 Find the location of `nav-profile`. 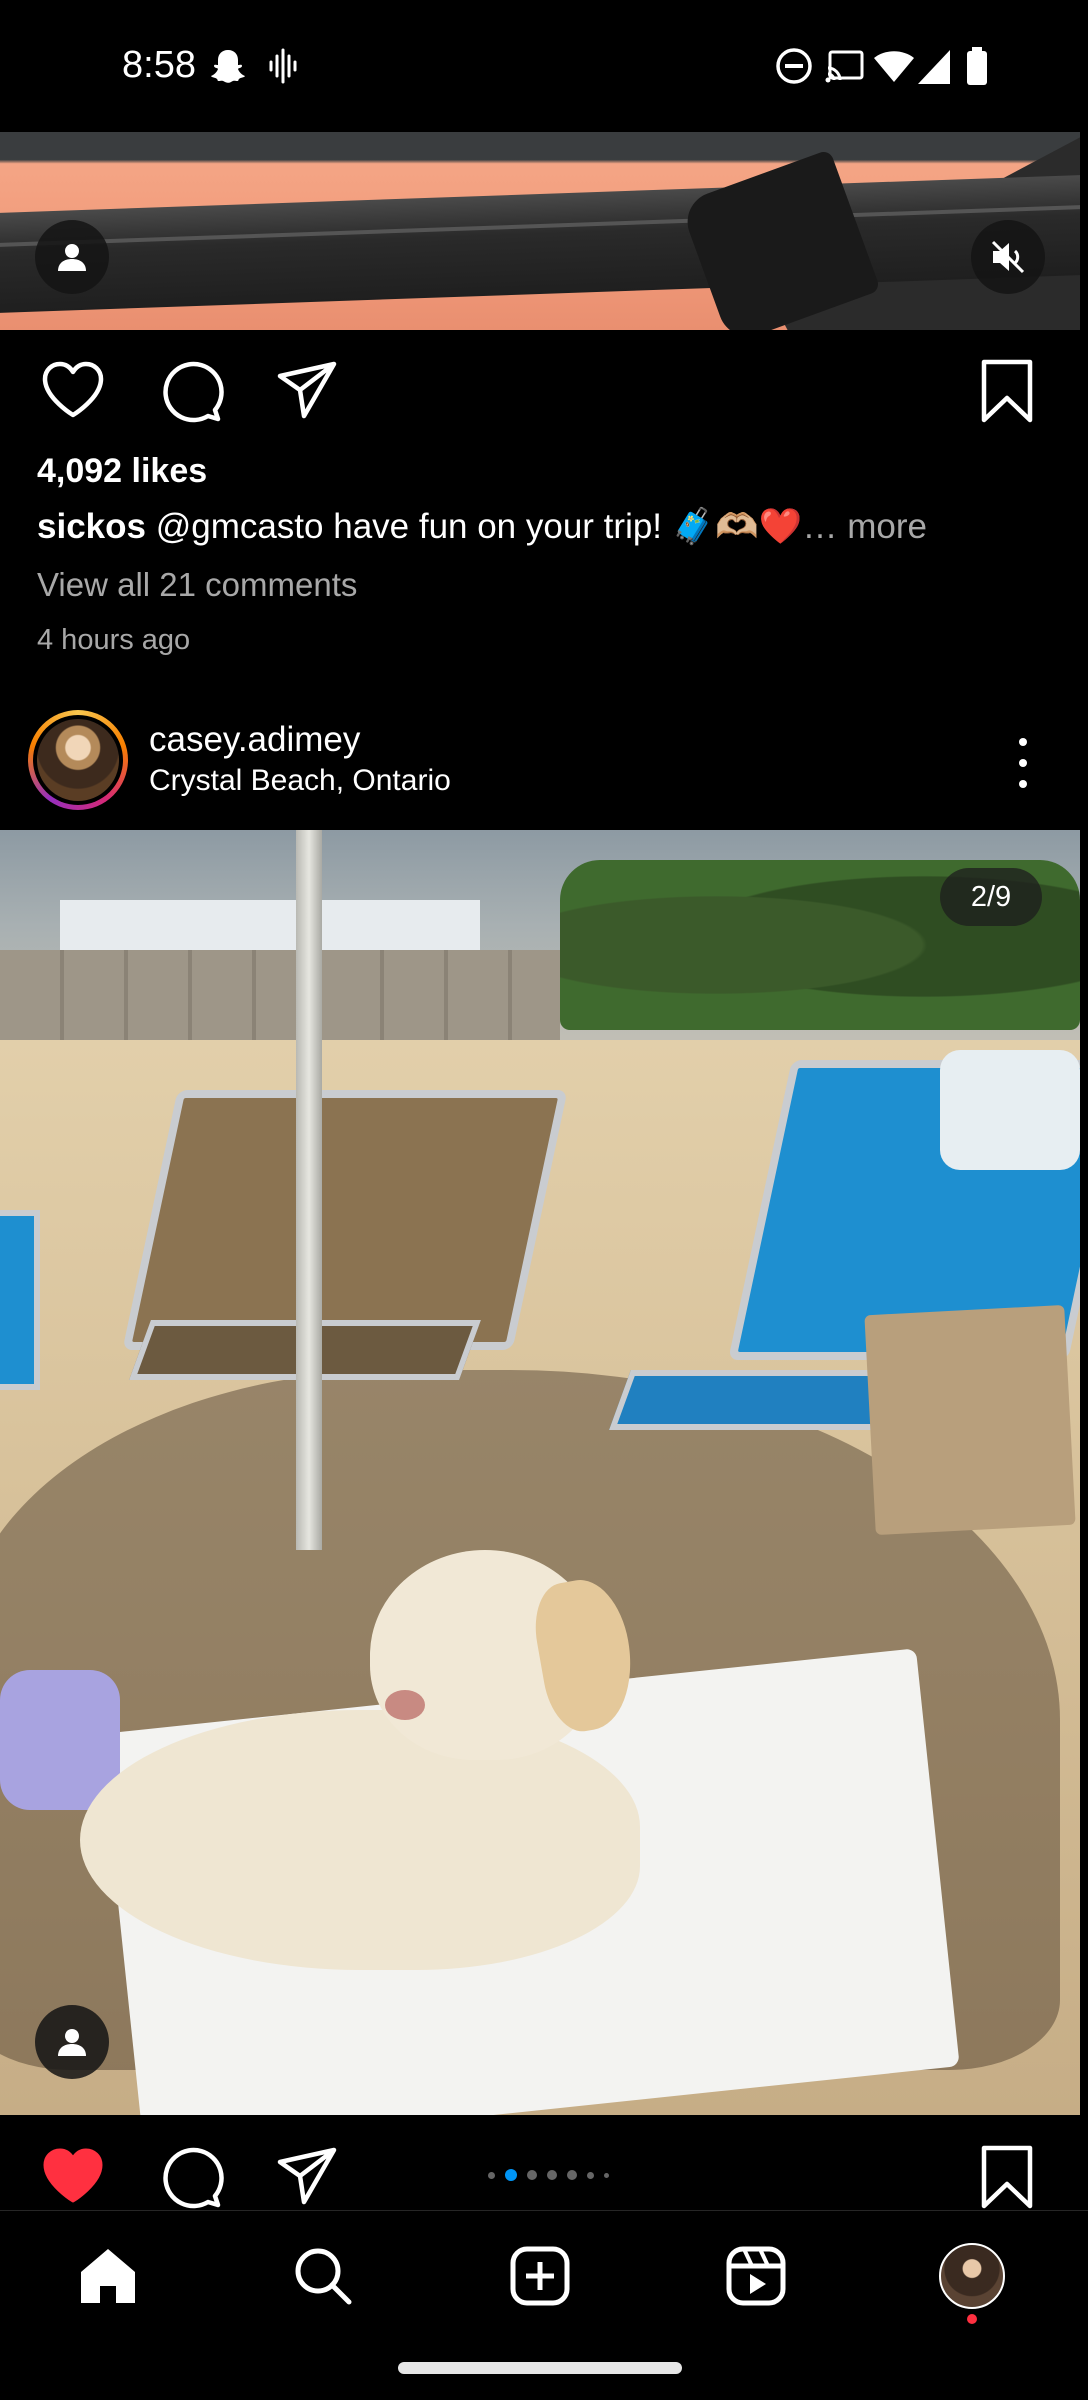

nav-profile is located at coordinates (972, 2276).